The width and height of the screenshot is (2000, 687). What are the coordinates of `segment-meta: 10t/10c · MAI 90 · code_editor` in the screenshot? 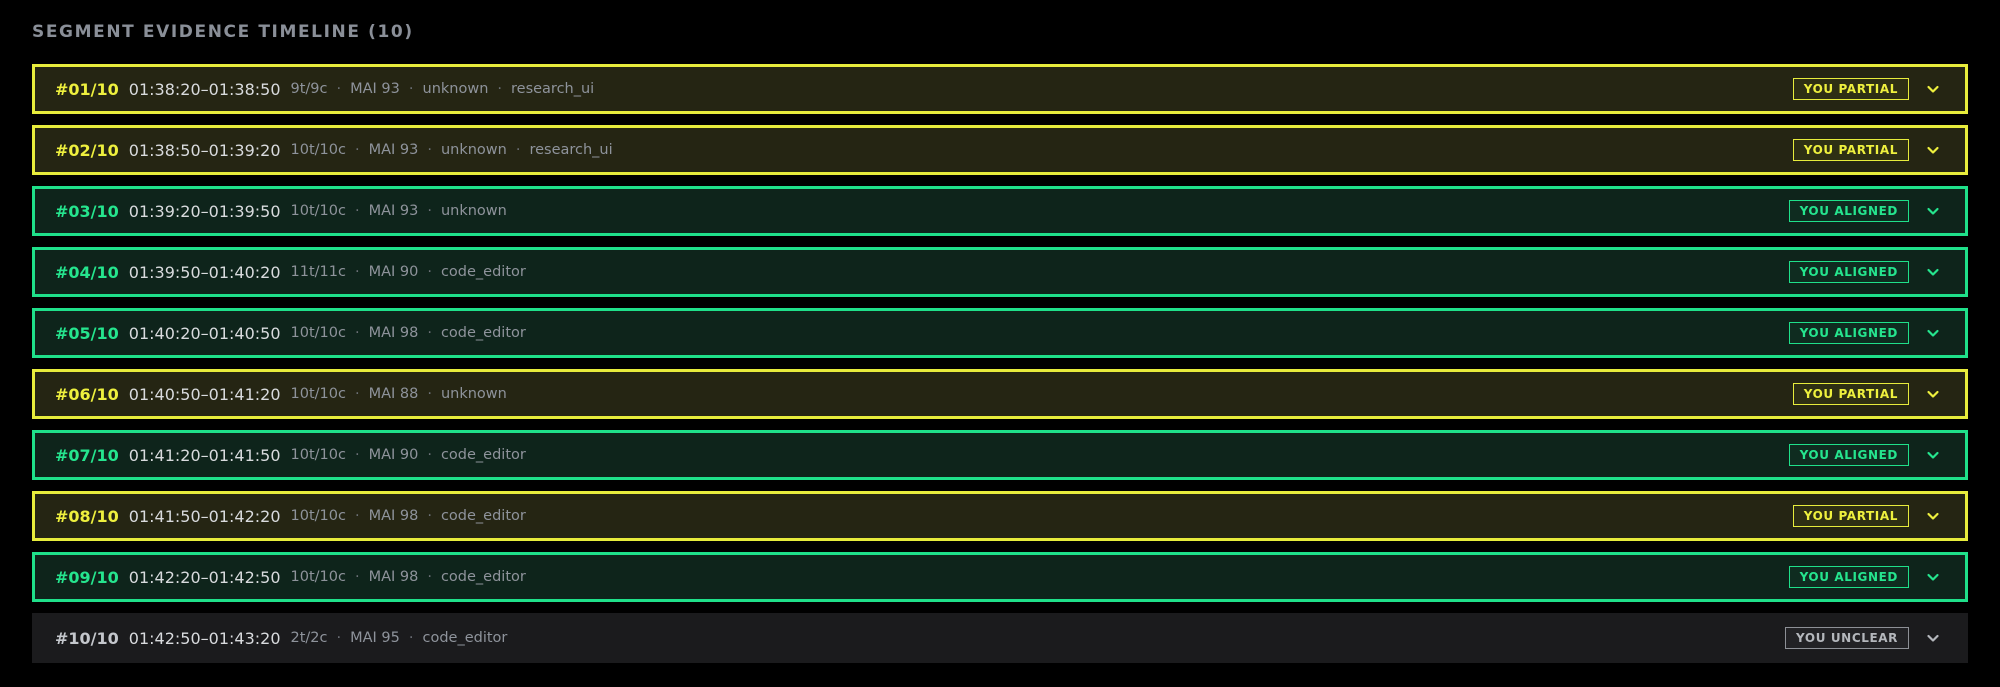 It's located at (408, 455).